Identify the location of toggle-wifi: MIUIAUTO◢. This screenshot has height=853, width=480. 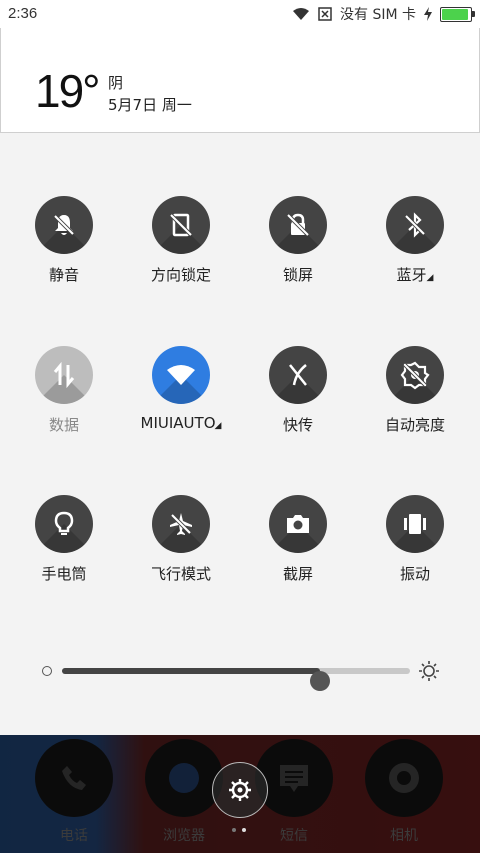
(181, 389).